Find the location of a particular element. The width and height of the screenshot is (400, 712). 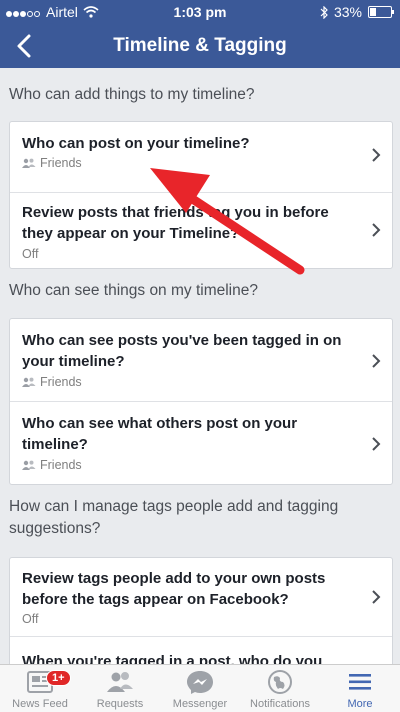

tab-notifications: Notifications is located at coordinates (280, 688).